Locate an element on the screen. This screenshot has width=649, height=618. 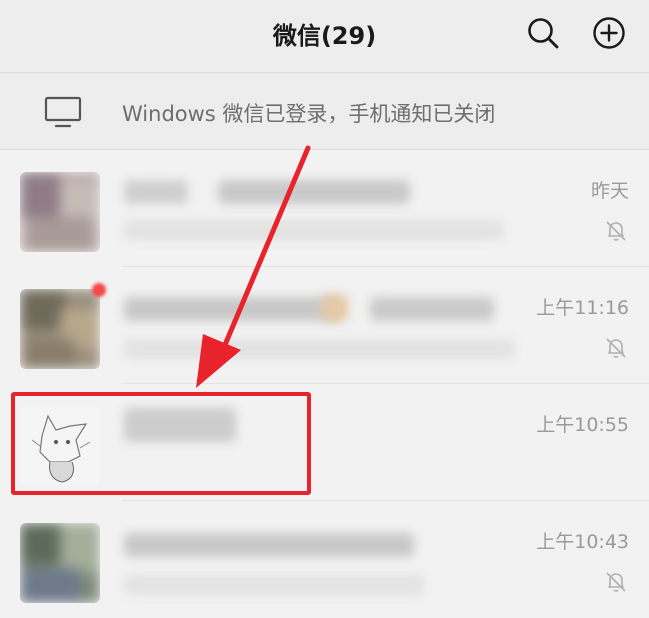
chat-time: 昨天 is located at coordinates (609, 191).